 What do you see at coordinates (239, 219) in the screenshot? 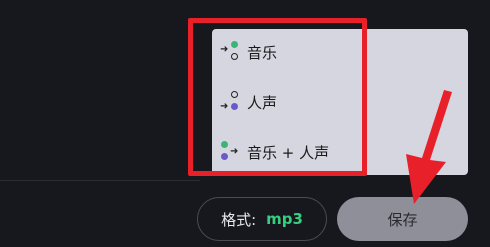
I see `format-label: 格式:` at bounding box center [239, 219].